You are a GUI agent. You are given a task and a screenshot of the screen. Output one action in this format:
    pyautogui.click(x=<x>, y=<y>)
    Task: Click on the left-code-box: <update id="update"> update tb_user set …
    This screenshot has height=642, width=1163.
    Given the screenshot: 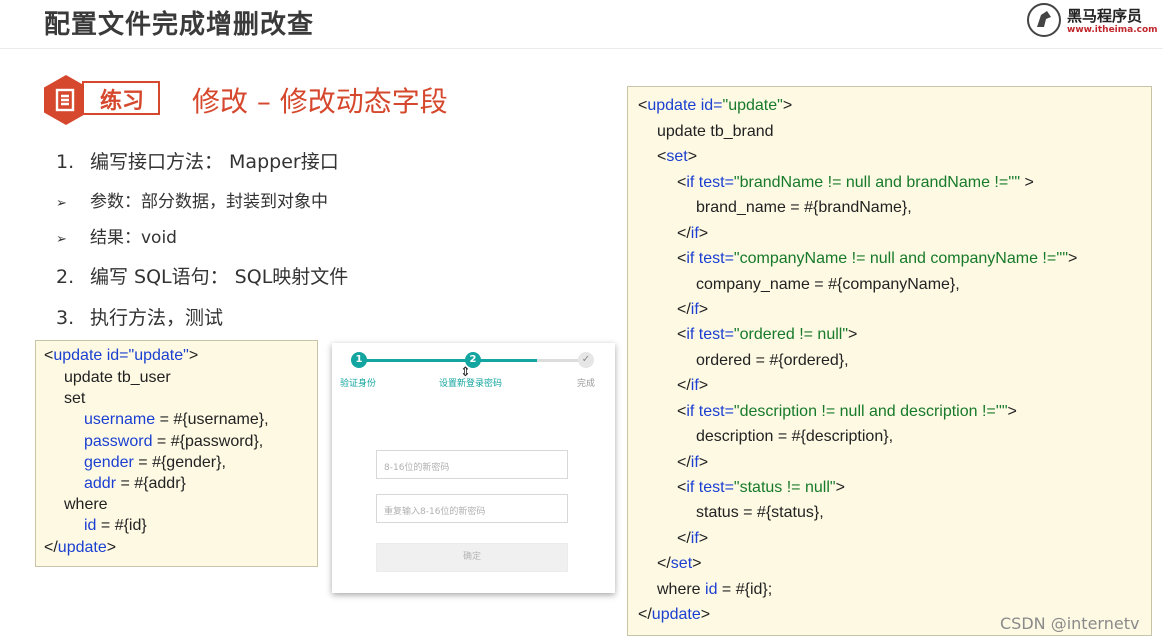 What is the action you would take?
    pyautogui.click(x=176, y=453)
    